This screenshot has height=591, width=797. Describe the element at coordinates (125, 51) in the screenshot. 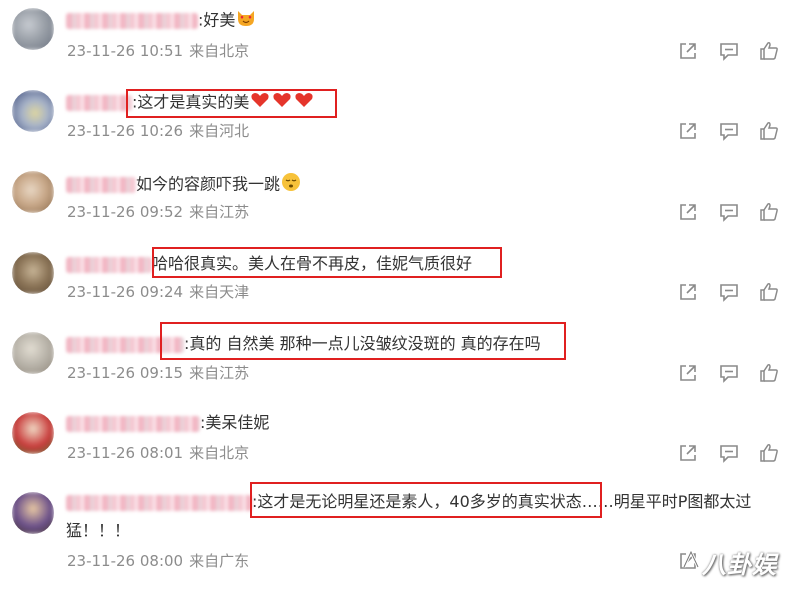

I see `comment-date: 23-11-26 10:51` at that location.